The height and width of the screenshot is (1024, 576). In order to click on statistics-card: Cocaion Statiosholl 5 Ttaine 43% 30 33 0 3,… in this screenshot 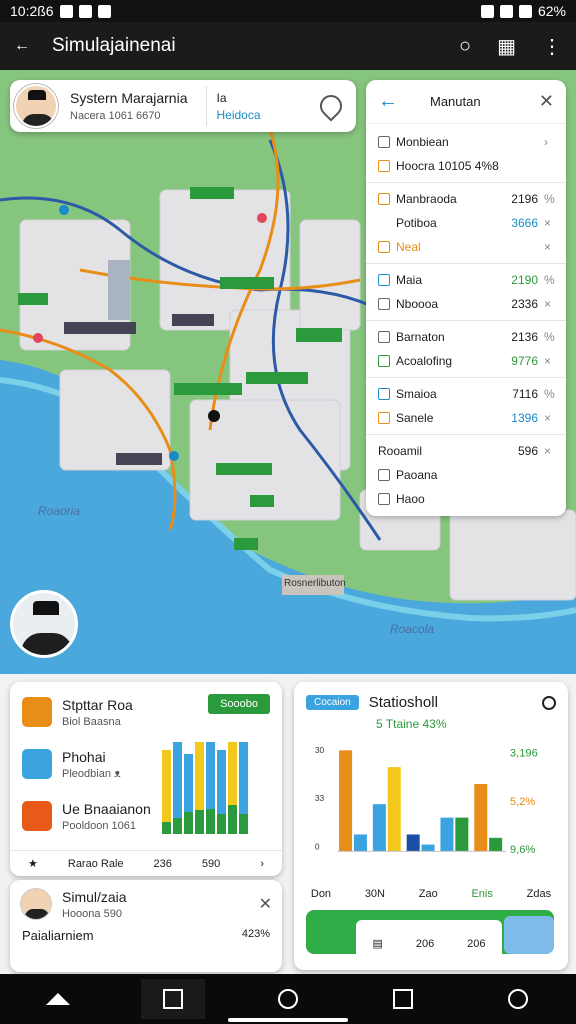, I will do `click(431, 826)`.